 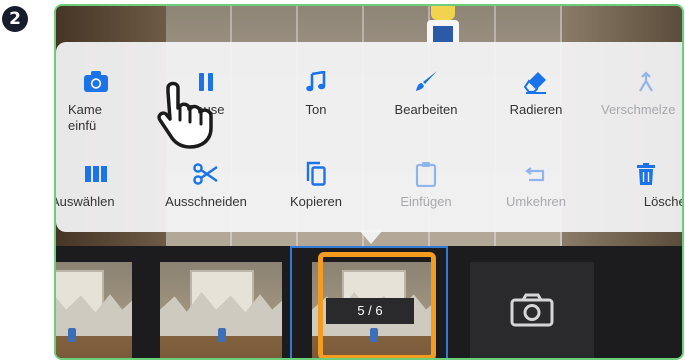 What do you see at coordinates (636, 181) in the screenshot?
I see `menu-item-delete: Löschen` at bounding box center [636, 181].